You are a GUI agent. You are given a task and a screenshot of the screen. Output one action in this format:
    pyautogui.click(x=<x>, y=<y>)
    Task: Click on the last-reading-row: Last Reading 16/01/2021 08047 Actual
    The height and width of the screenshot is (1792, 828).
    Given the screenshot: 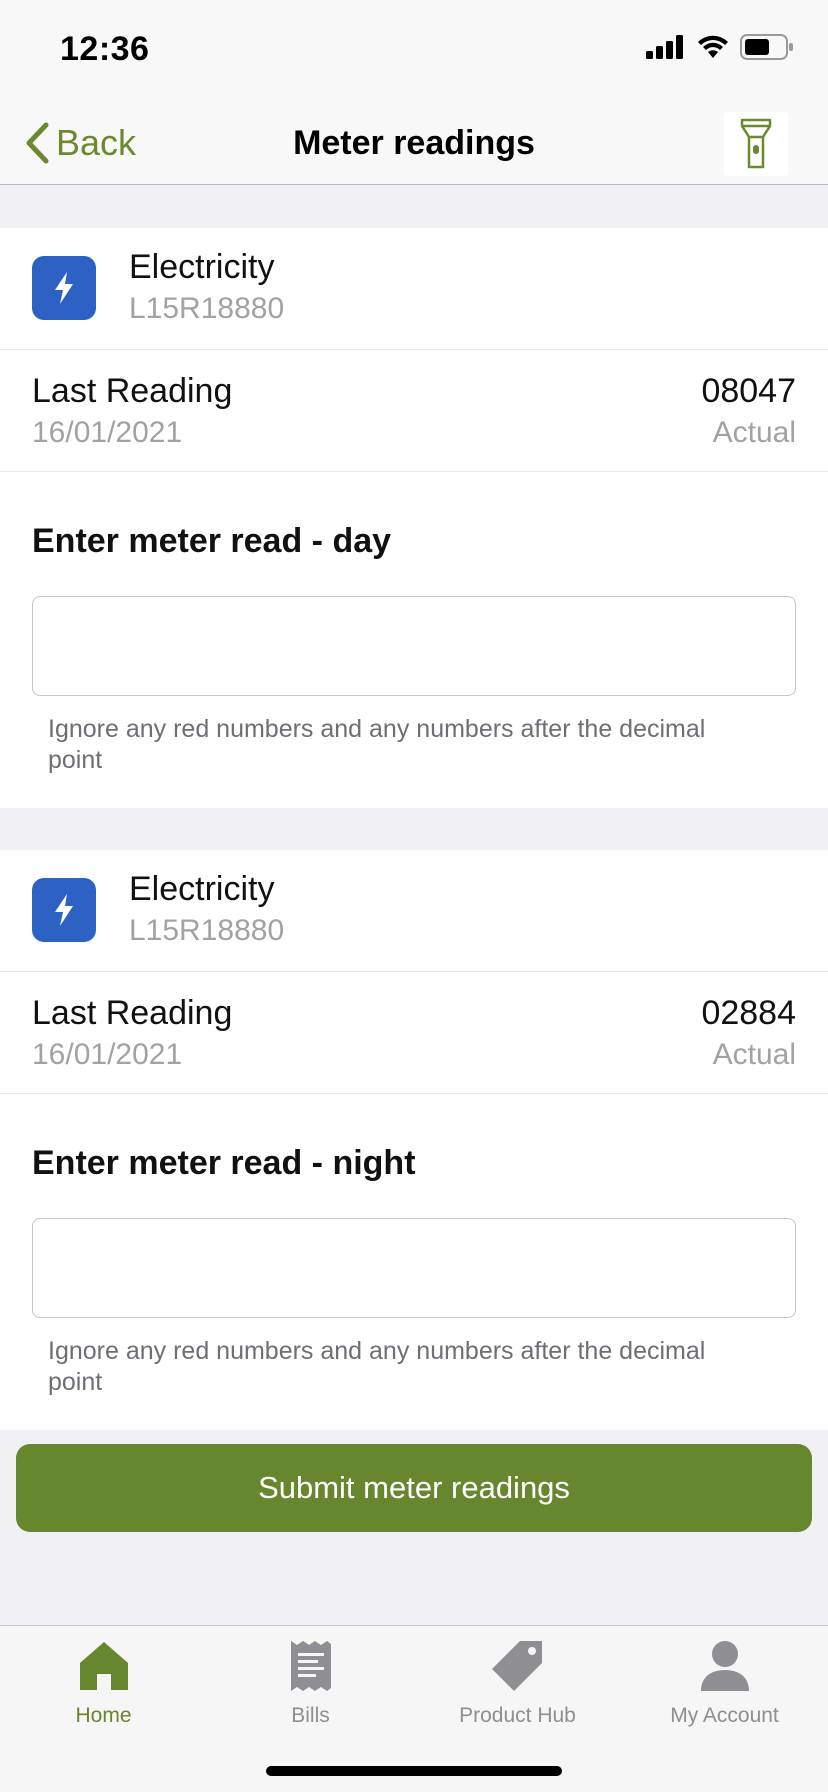 What is the action you would take?
    pyautogui.click(x=414, y=411)
    